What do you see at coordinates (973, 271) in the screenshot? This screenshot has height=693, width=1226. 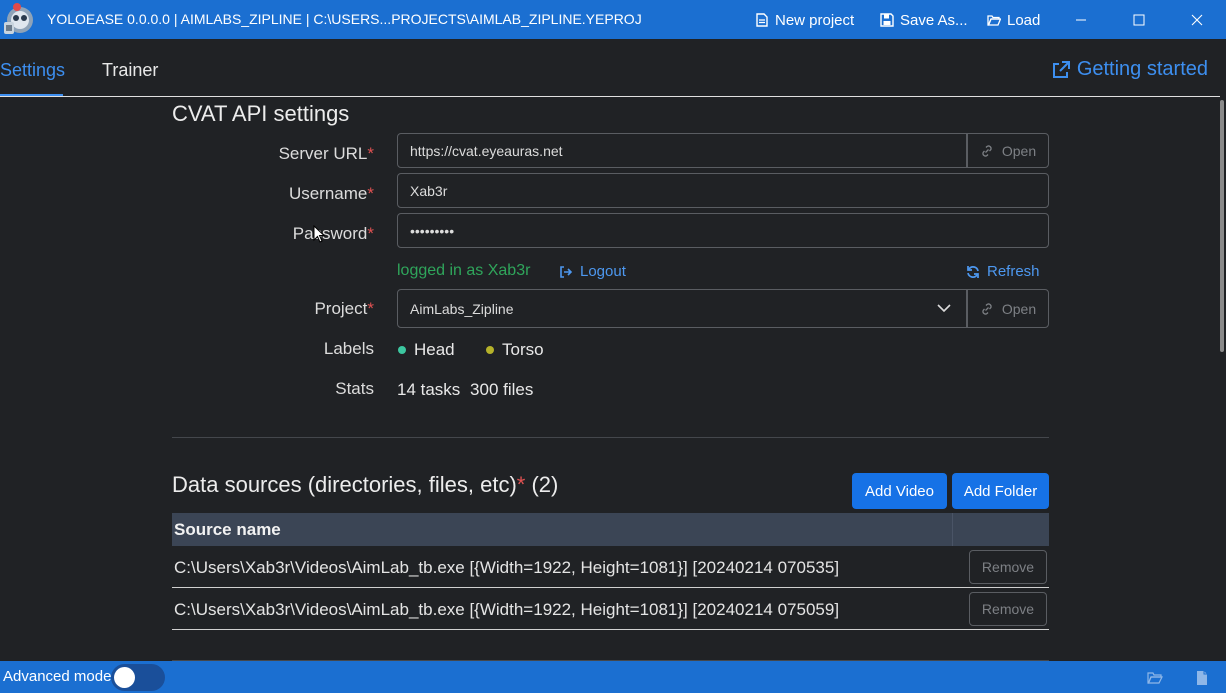 I see `refresh-icon` at bounding box center [973, 271].